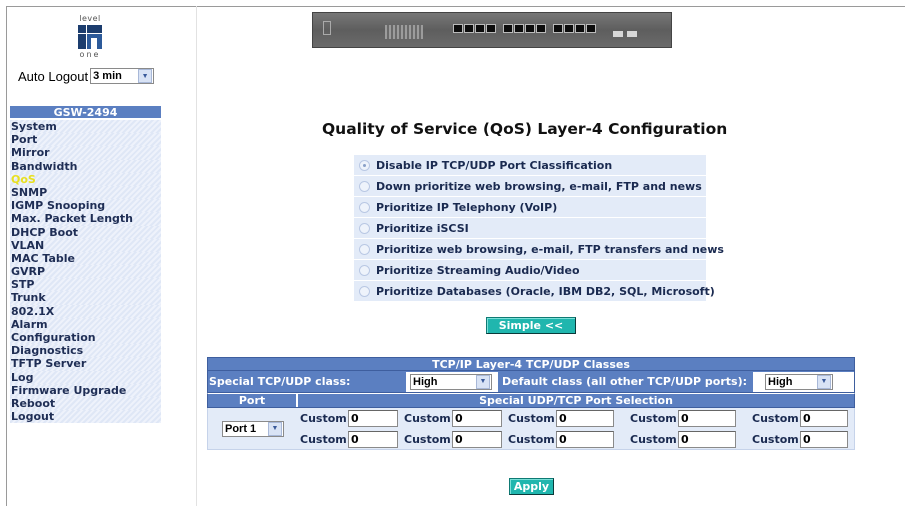  What do you see at coordinates (85, 403) in the screenshot?
I see `sidebar-item-reboot: Reboot` at bounding box center [85, 403].